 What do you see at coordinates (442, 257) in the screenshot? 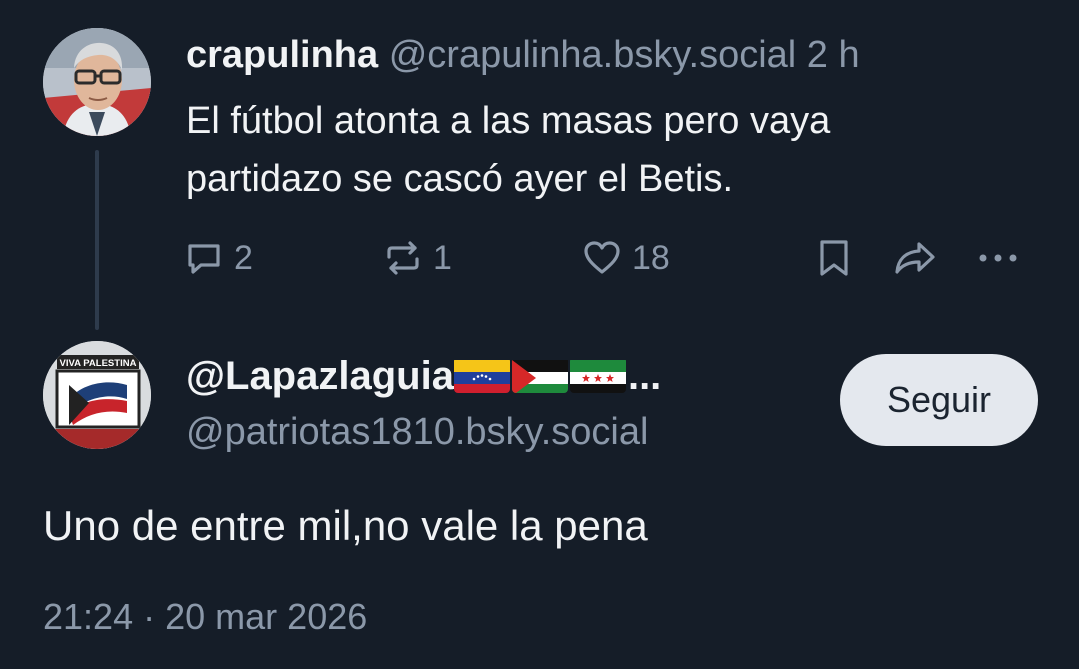
I see `repost-count: 1` at bounding box center [442, 257].